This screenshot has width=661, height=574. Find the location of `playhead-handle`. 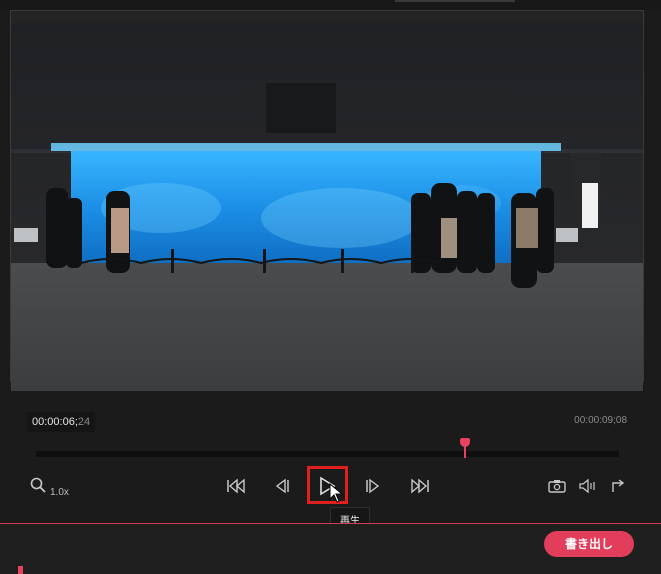

playhead-handle is located at coordinates (464, 442).